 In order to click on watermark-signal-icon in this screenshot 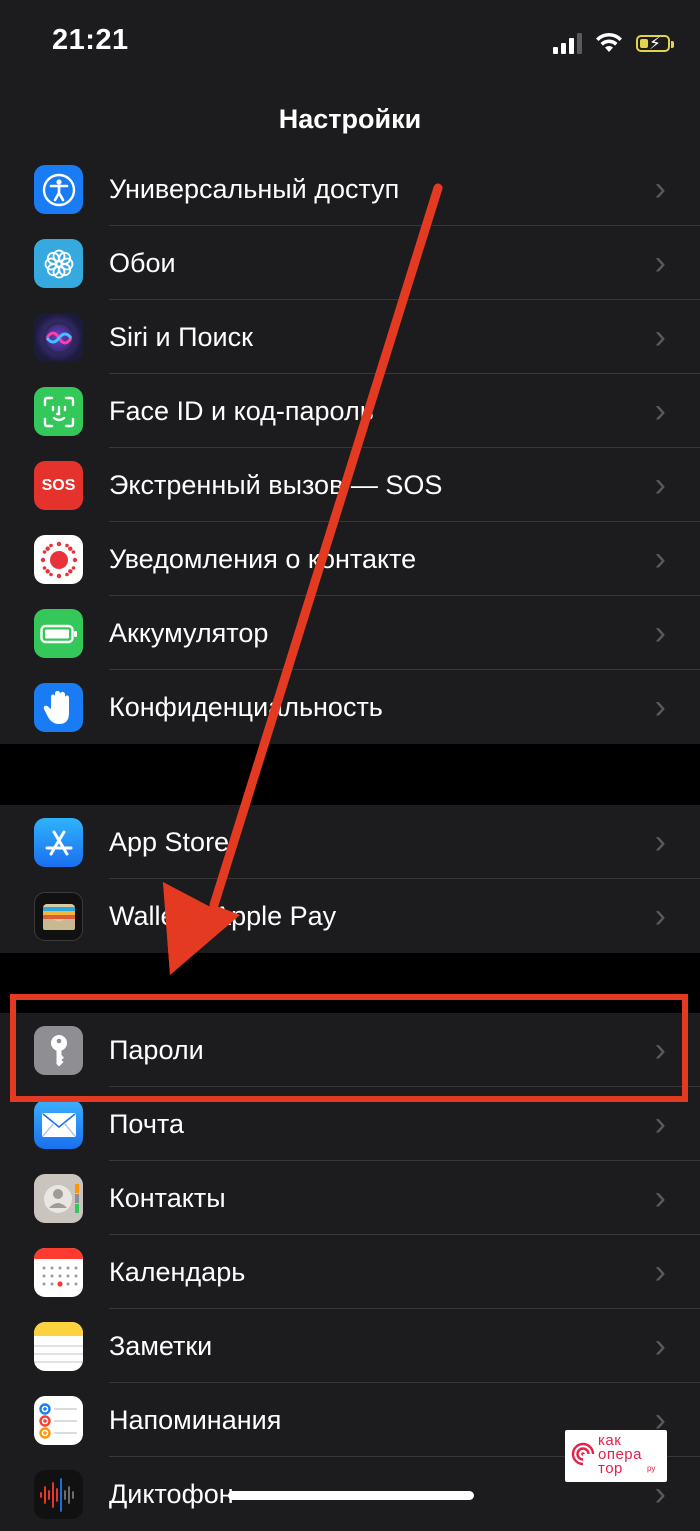, I will do `click(583, 1454)`.